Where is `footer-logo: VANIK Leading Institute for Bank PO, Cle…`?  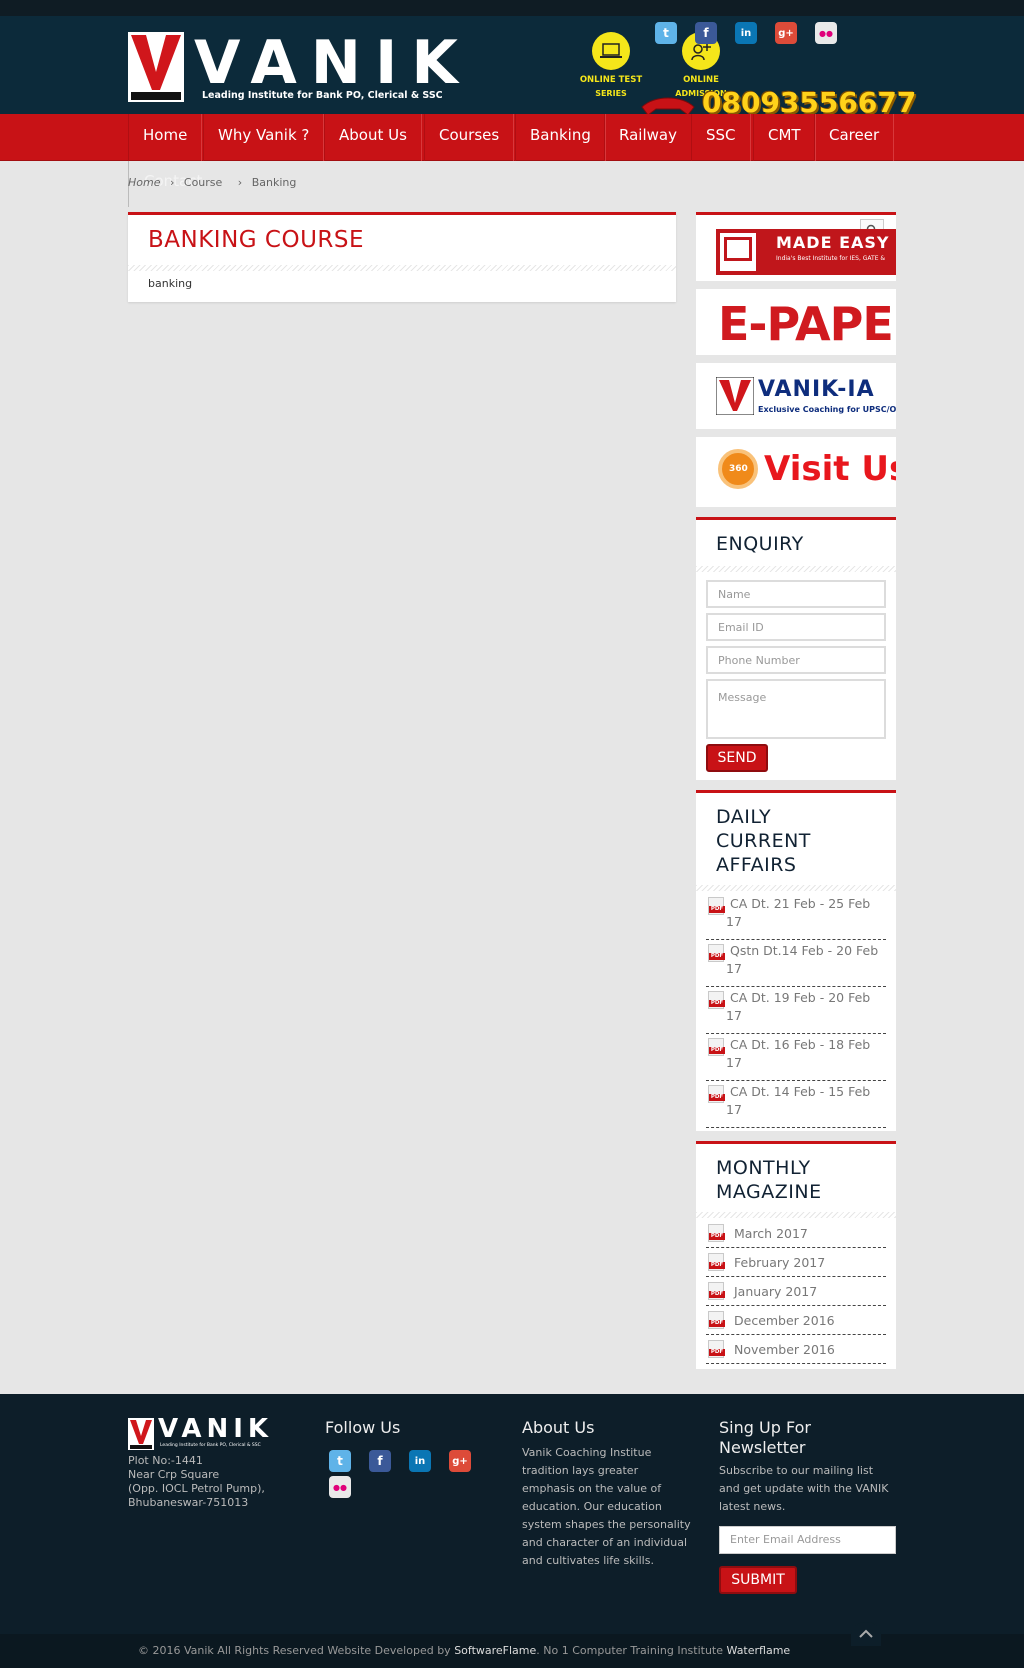
footer-logo: VANIK Leading Institute for Bank PO, Cle… is located at coordinates (199, 1432).